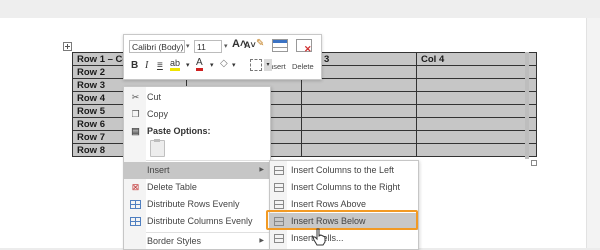  I want to click on menu-item-insert: Insert ▶, so click(197, 170).